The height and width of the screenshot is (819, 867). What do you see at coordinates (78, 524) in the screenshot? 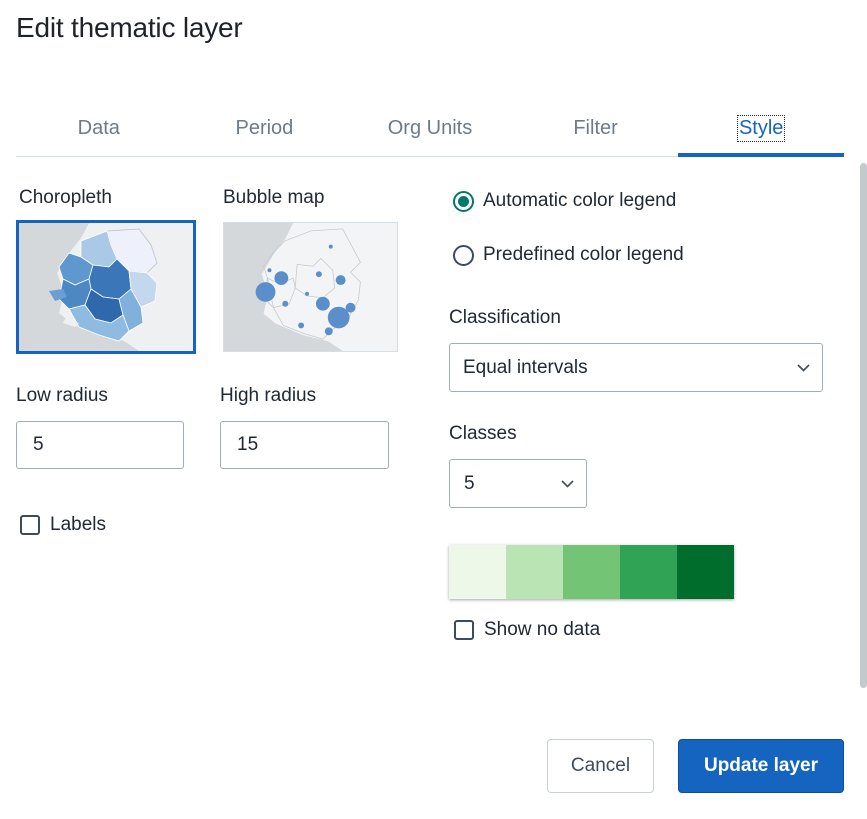
I see `labels-checkbox-label: Labels` at bounding box center [78, 524].